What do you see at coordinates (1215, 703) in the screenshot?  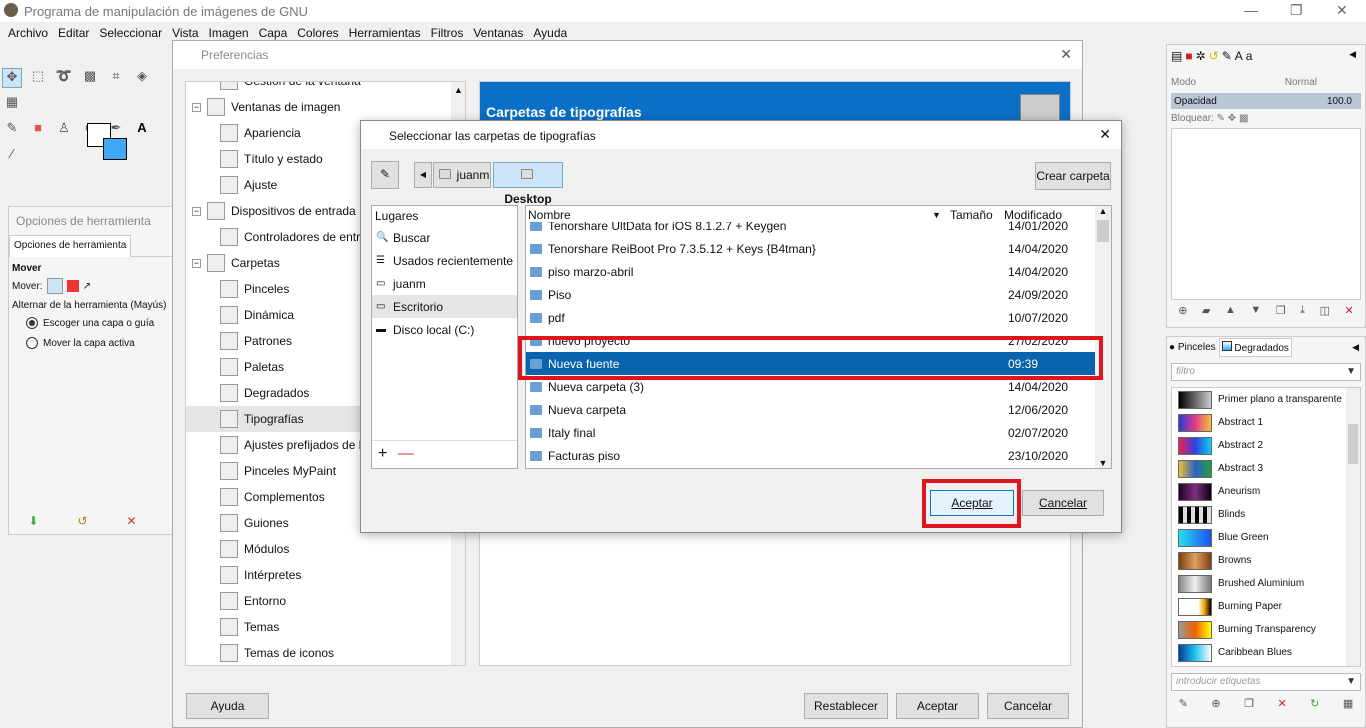 I see `new-gradient-icon: ⊕` at bounding box center [1215, 703].